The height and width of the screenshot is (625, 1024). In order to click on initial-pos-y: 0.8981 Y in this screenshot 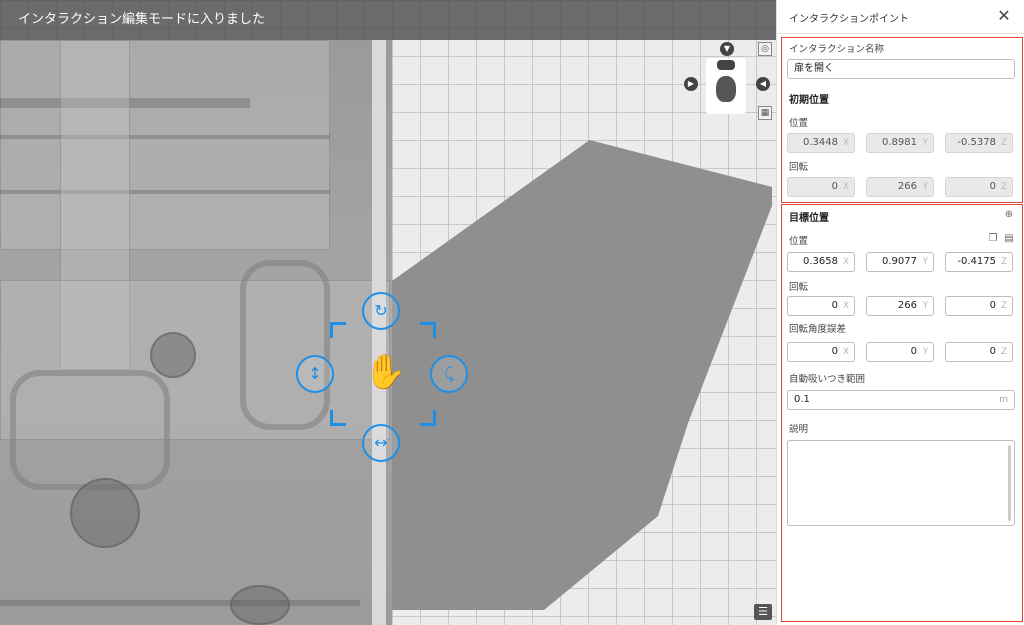, I will do `click(900, 143)`.